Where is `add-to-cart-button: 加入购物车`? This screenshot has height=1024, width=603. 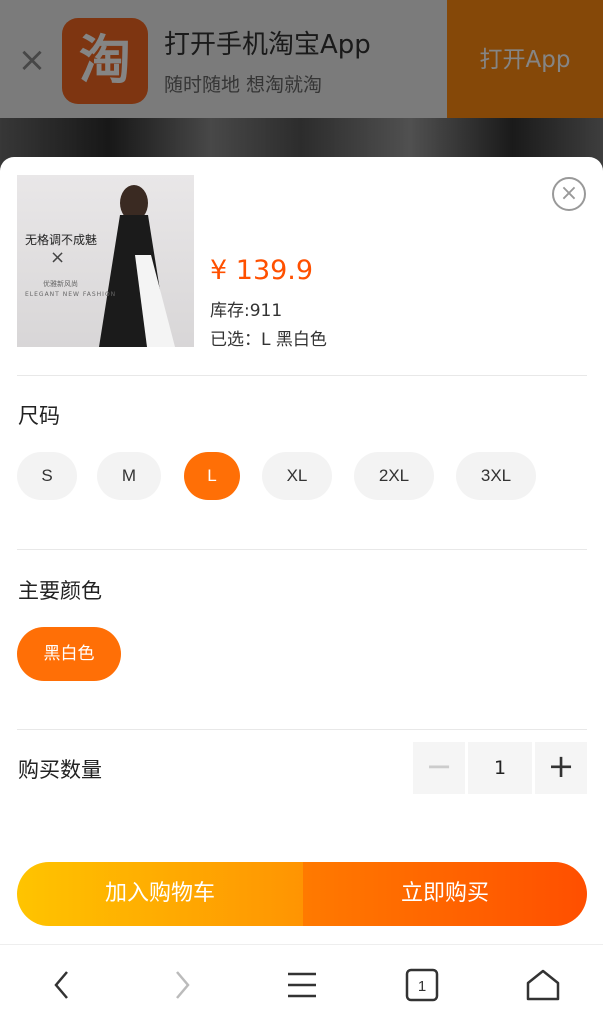
add-to-cart-button: 加入购物车 is located at coordinates (160, 894).